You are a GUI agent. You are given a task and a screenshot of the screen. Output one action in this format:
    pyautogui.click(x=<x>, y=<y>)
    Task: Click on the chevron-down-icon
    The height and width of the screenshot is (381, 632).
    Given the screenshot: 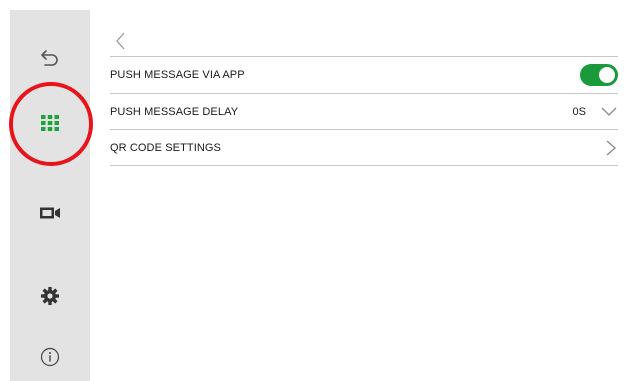 What is the action you would take?
    pyautogui.click(x=609, y=112)
    